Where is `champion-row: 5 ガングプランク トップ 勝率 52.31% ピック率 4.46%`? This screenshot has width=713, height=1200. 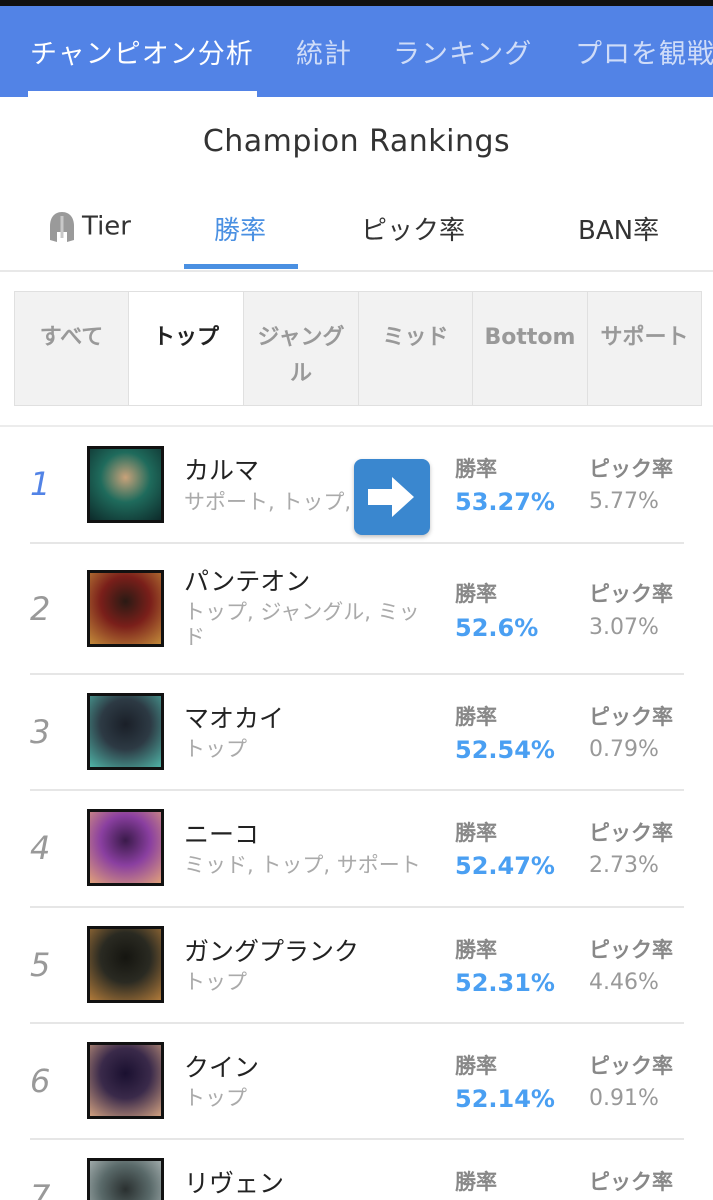 champion-row: 5 ガングプランク トップ 勝率 52.31% ピック率 4.46% is located at coordinates (357, 966).